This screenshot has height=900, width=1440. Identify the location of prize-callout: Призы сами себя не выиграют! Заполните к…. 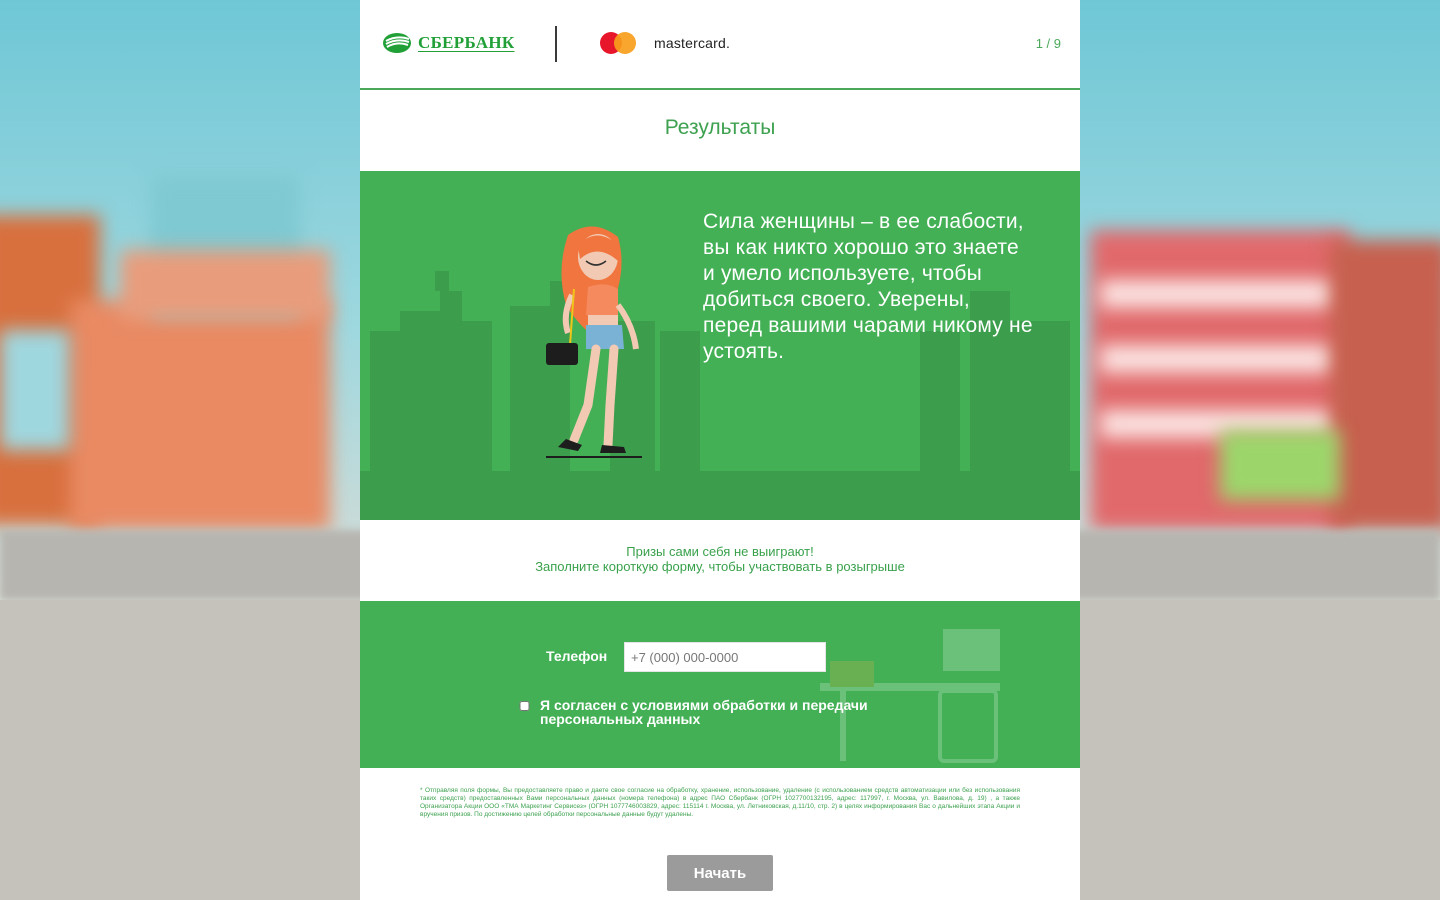
(720, 559).